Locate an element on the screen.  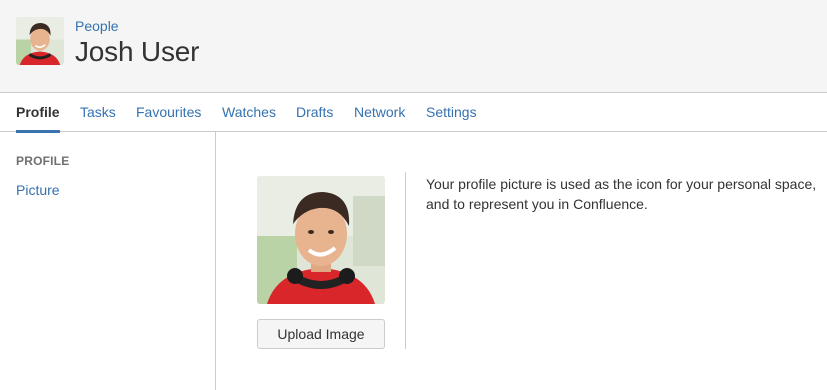
tab-tasks: Tasks is located at coordinates (98, 112).